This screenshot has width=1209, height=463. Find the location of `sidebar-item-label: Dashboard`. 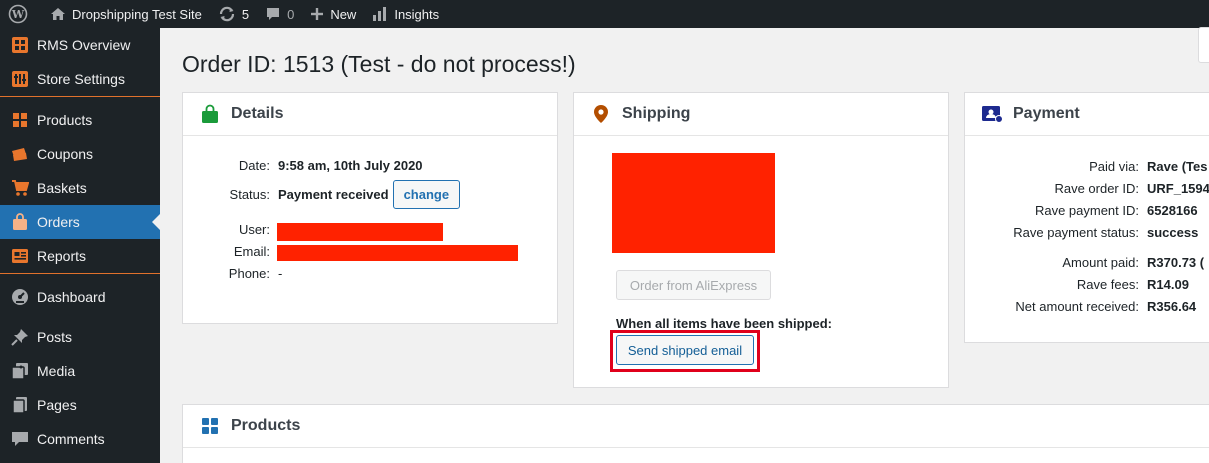

sidebar-item-label: Dashboard is located at coordinates (71, 297).